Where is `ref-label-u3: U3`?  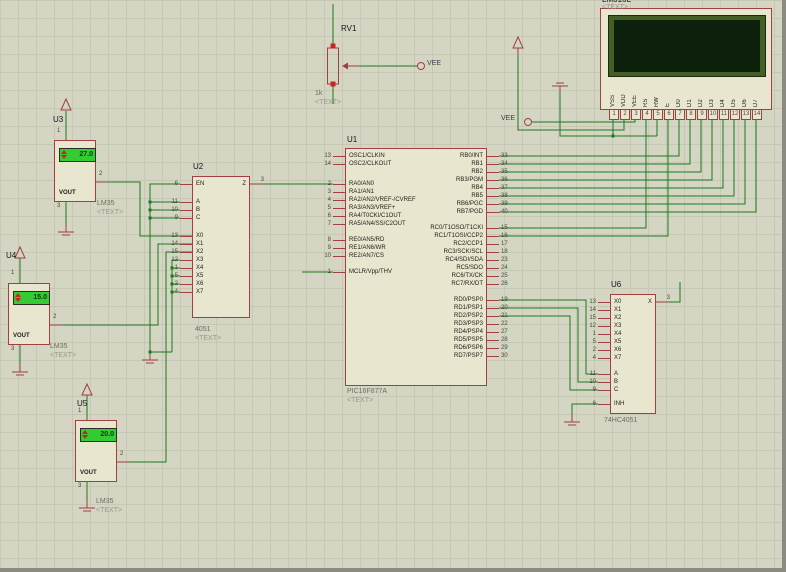 ref-label-u3: U3 is located at coordinates (58, 119).